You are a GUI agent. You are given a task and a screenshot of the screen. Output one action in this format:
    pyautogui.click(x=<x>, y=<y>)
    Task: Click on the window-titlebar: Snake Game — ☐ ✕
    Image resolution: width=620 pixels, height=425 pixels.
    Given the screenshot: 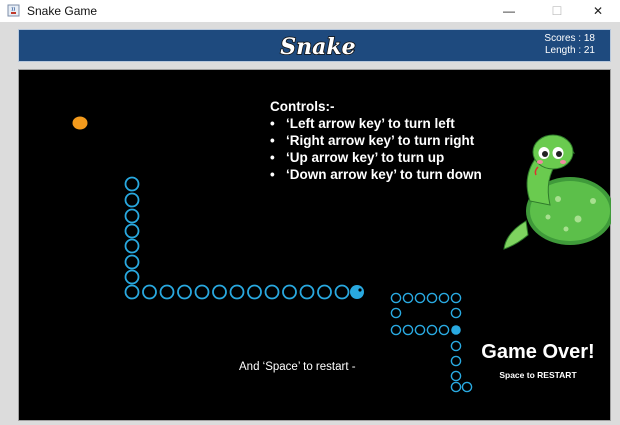 What is the action you would take?
    pyautogui.click(x=310, y=11)
    